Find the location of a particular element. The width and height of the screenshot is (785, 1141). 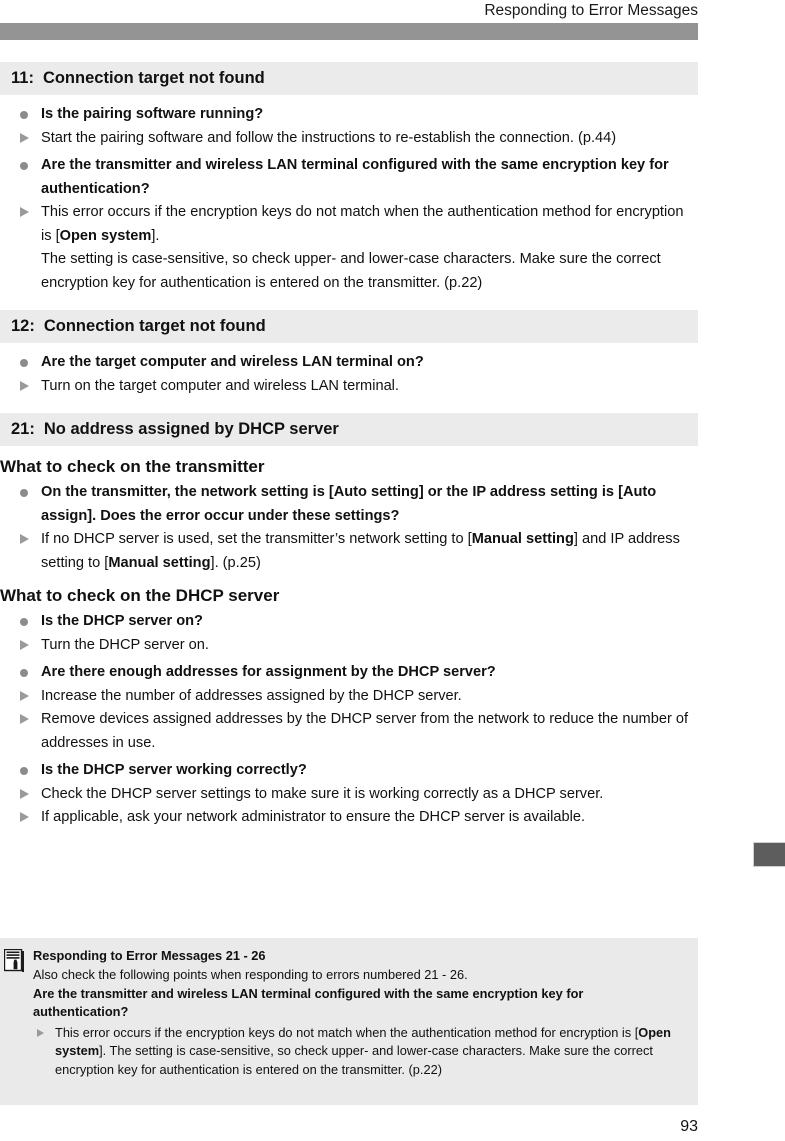

error-number: 12: is located at coordinates (23, 326).